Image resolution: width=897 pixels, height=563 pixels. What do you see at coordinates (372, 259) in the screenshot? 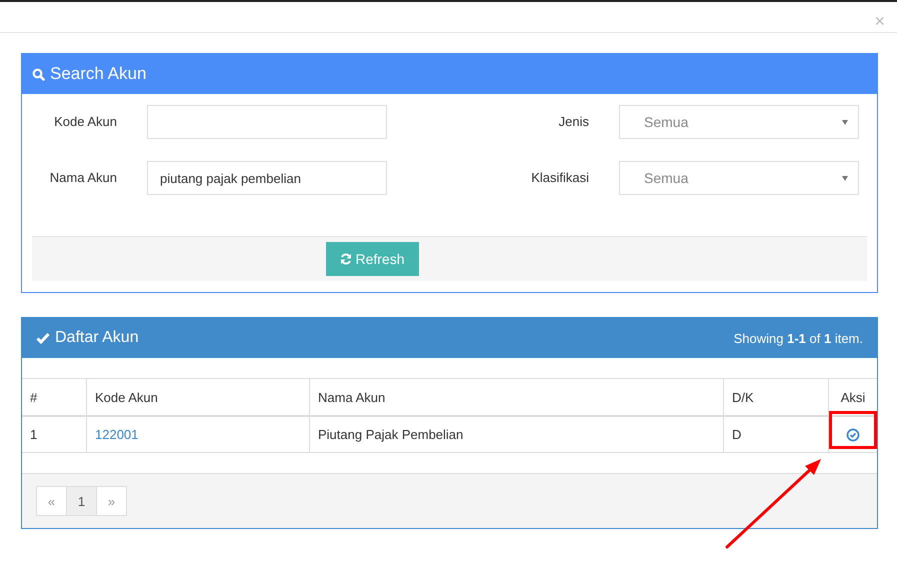
I see `refresh-button: Refresh` at bounding box center [372, 259].